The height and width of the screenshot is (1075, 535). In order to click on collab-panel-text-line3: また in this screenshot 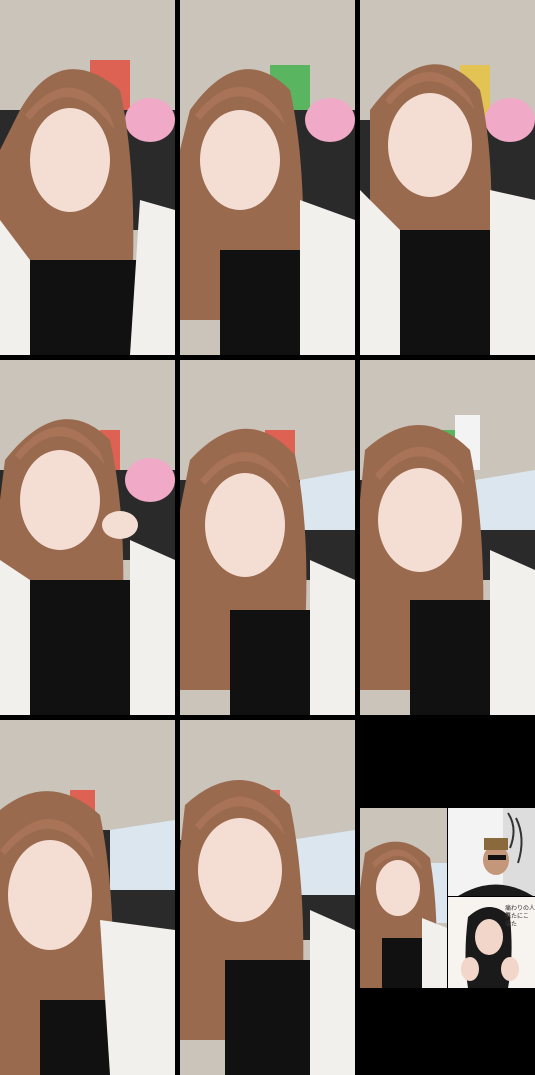, I will do `click(511, 924)`.